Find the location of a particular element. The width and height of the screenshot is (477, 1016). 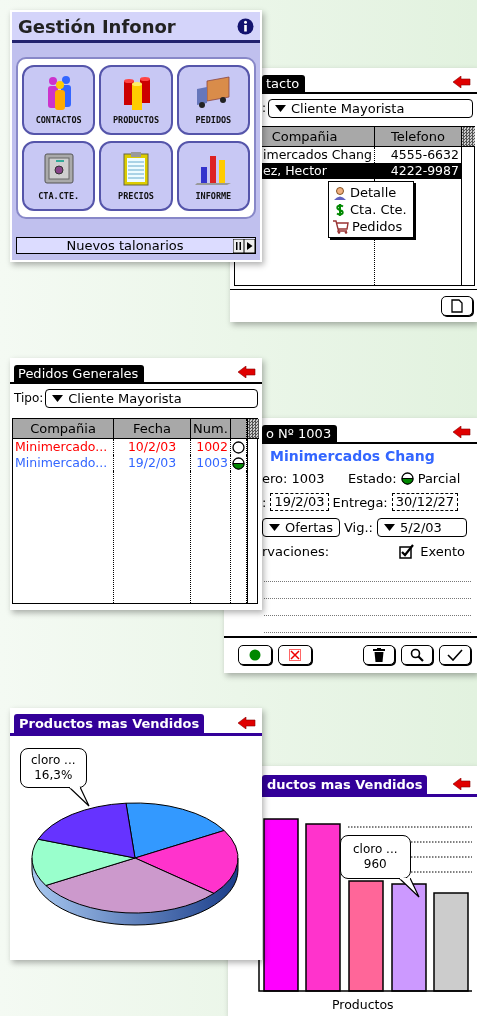

menu-button: PRECIOS is located at coordinates (136, 176).